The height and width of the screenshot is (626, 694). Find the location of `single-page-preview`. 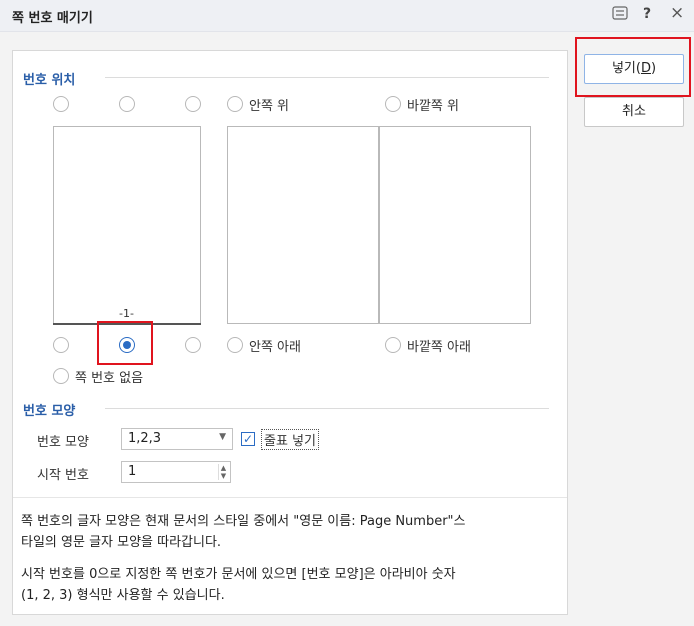

single-page-preview is located at coordinates (127, 225).